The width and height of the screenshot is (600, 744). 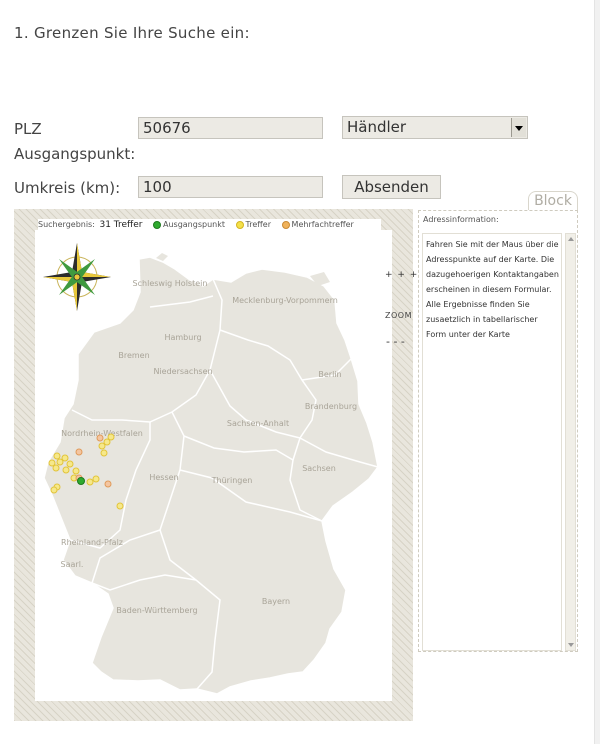 What do you see at coordinates (319, 468) in the screenshot?
I see `state-label-sachsen: Sachsen` at bounding box center [319, 468].